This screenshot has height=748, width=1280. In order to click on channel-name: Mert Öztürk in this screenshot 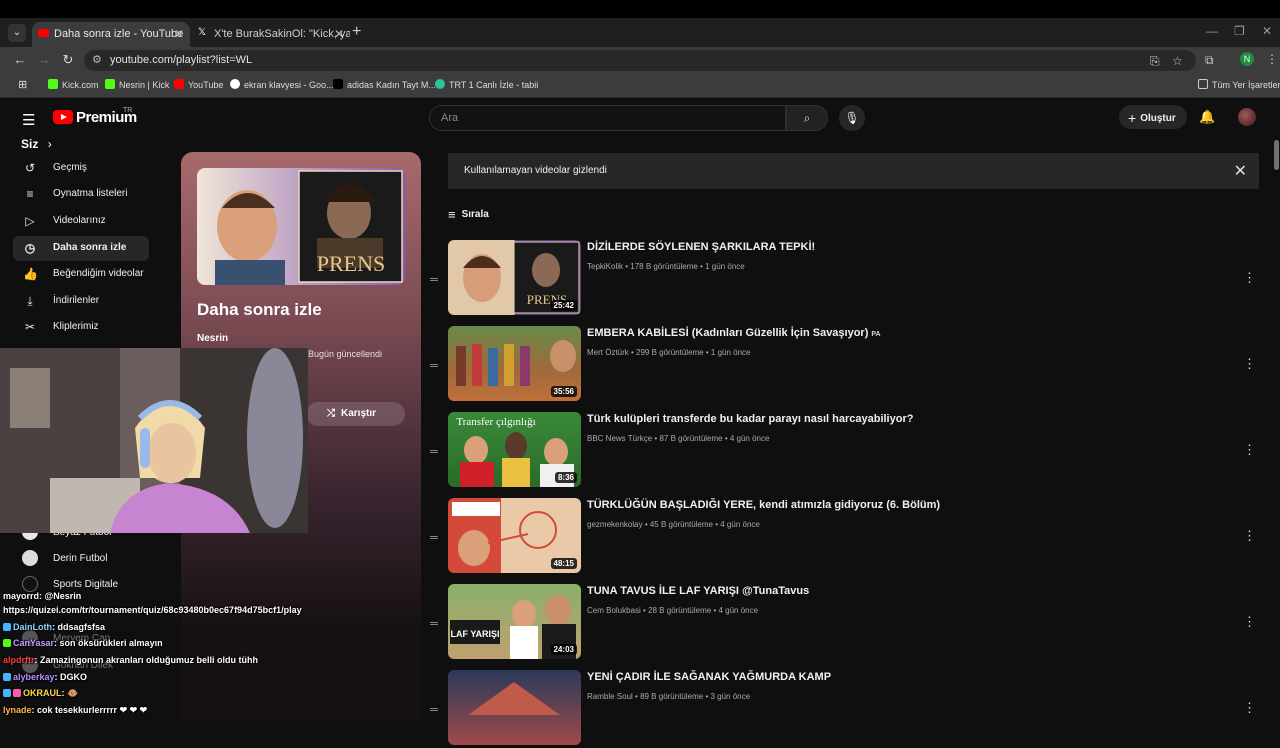, I will do `click(608, 352)`.